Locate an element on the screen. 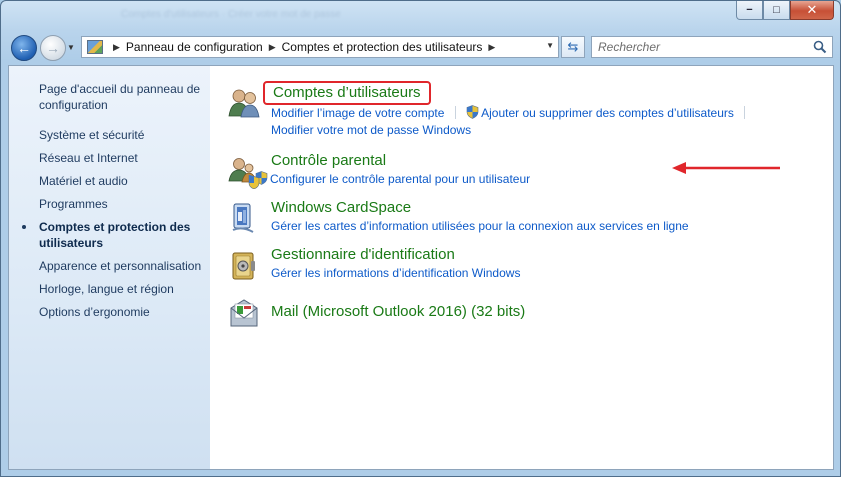 This screenshot has height=477, width=841. caption-buttons: − □ ✕ is located at coordinates (785, 10).